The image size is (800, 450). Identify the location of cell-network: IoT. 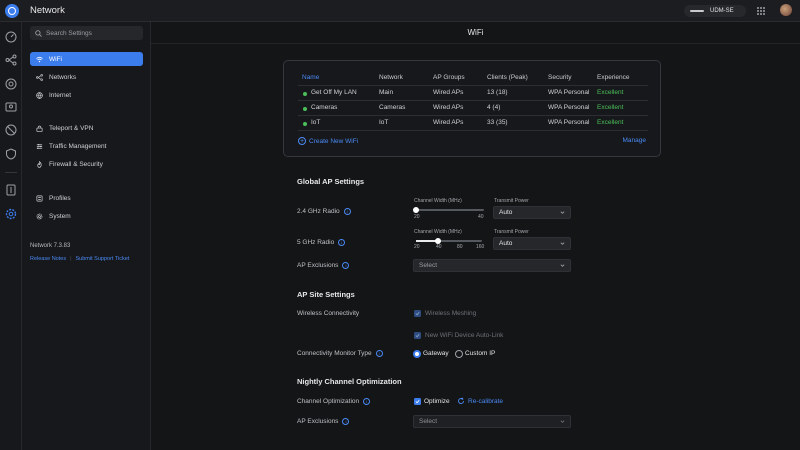
(384, 122).